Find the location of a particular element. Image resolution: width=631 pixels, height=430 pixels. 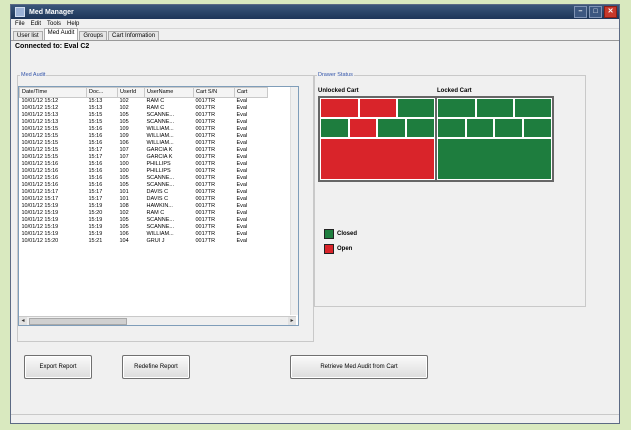

close-icon: ✕ is located at coordinates (610, 12).